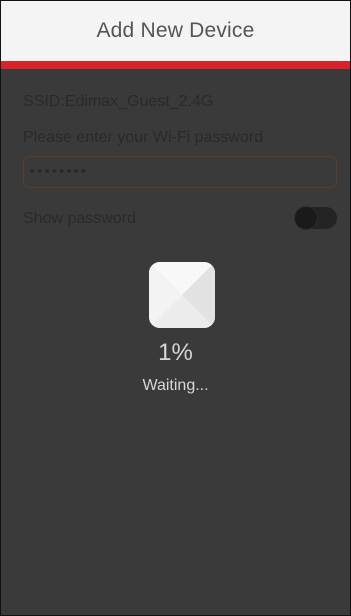  Describe the element at coordinates (306, 218) in the screenshot. I see `toggle-knob` at that location.